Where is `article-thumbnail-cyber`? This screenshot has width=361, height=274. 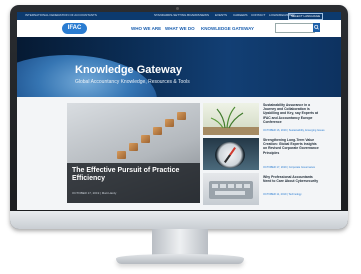
article-thumbnail-cyber is located at coordinates (231, 189).